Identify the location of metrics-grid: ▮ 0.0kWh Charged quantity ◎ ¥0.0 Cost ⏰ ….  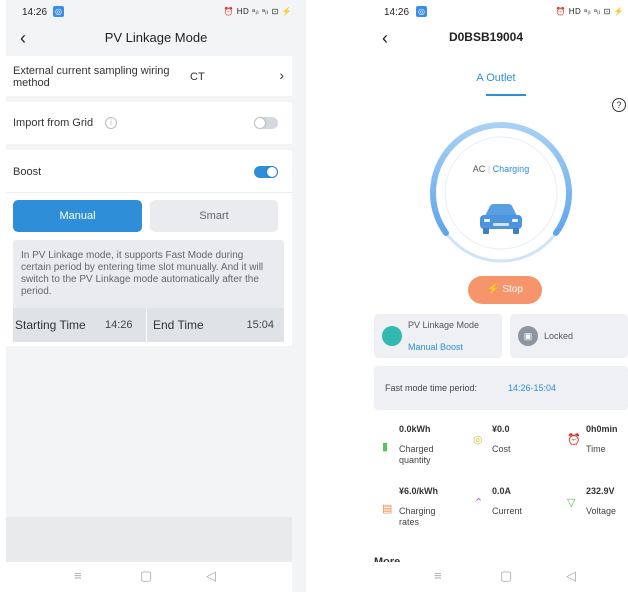
(501, 478).